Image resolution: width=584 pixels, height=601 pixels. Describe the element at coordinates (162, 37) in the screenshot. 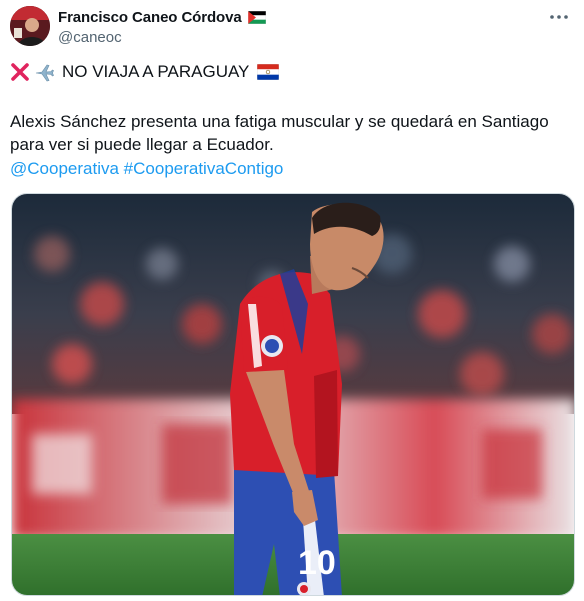

I see `handle: @caneoc` at that location.